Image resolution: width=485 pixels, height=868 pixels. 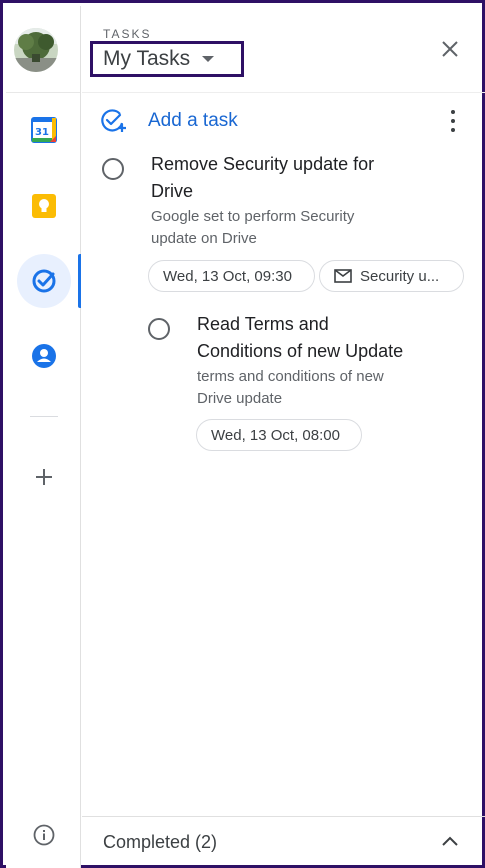 I want to click on subtask-title-line1: Read Terms and, so click(x=263, y=324).